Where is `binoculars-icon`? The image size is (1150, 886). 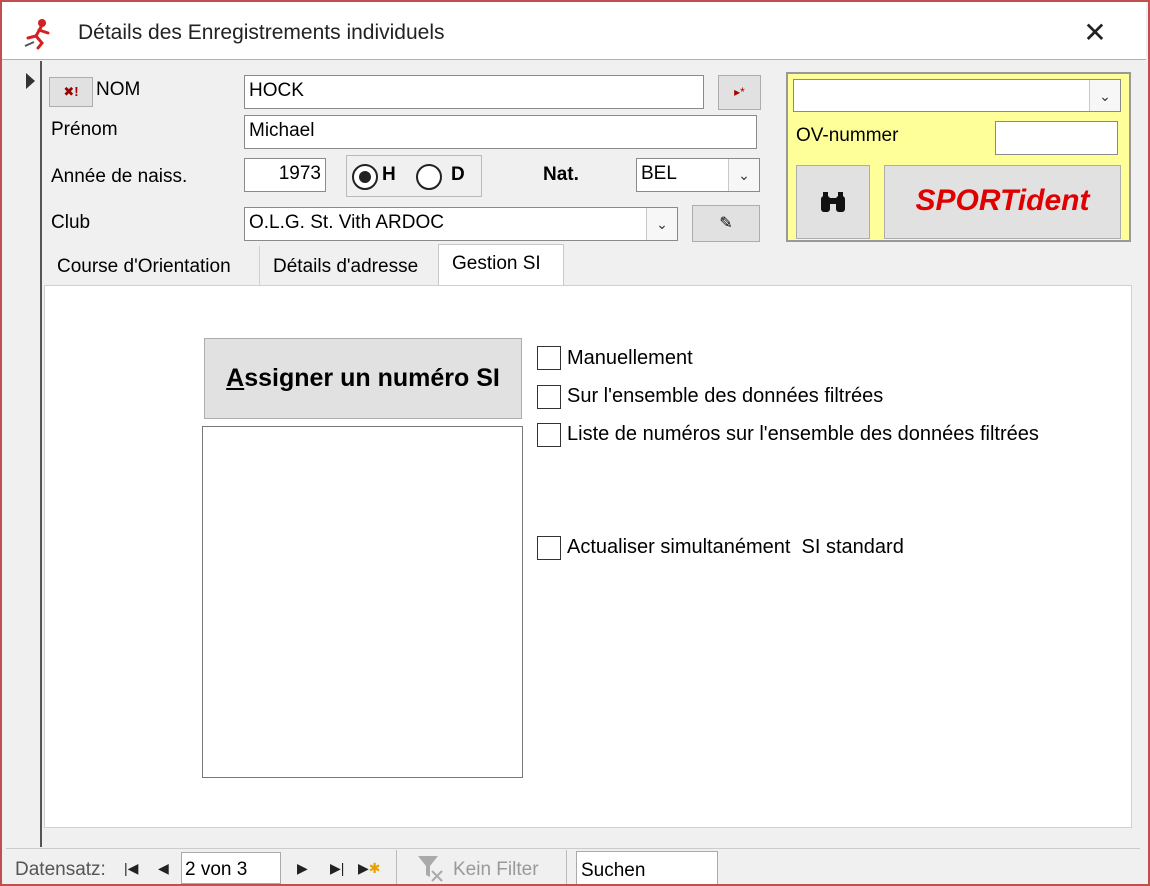
binoculars-icon is located at coordinates (833, 202).